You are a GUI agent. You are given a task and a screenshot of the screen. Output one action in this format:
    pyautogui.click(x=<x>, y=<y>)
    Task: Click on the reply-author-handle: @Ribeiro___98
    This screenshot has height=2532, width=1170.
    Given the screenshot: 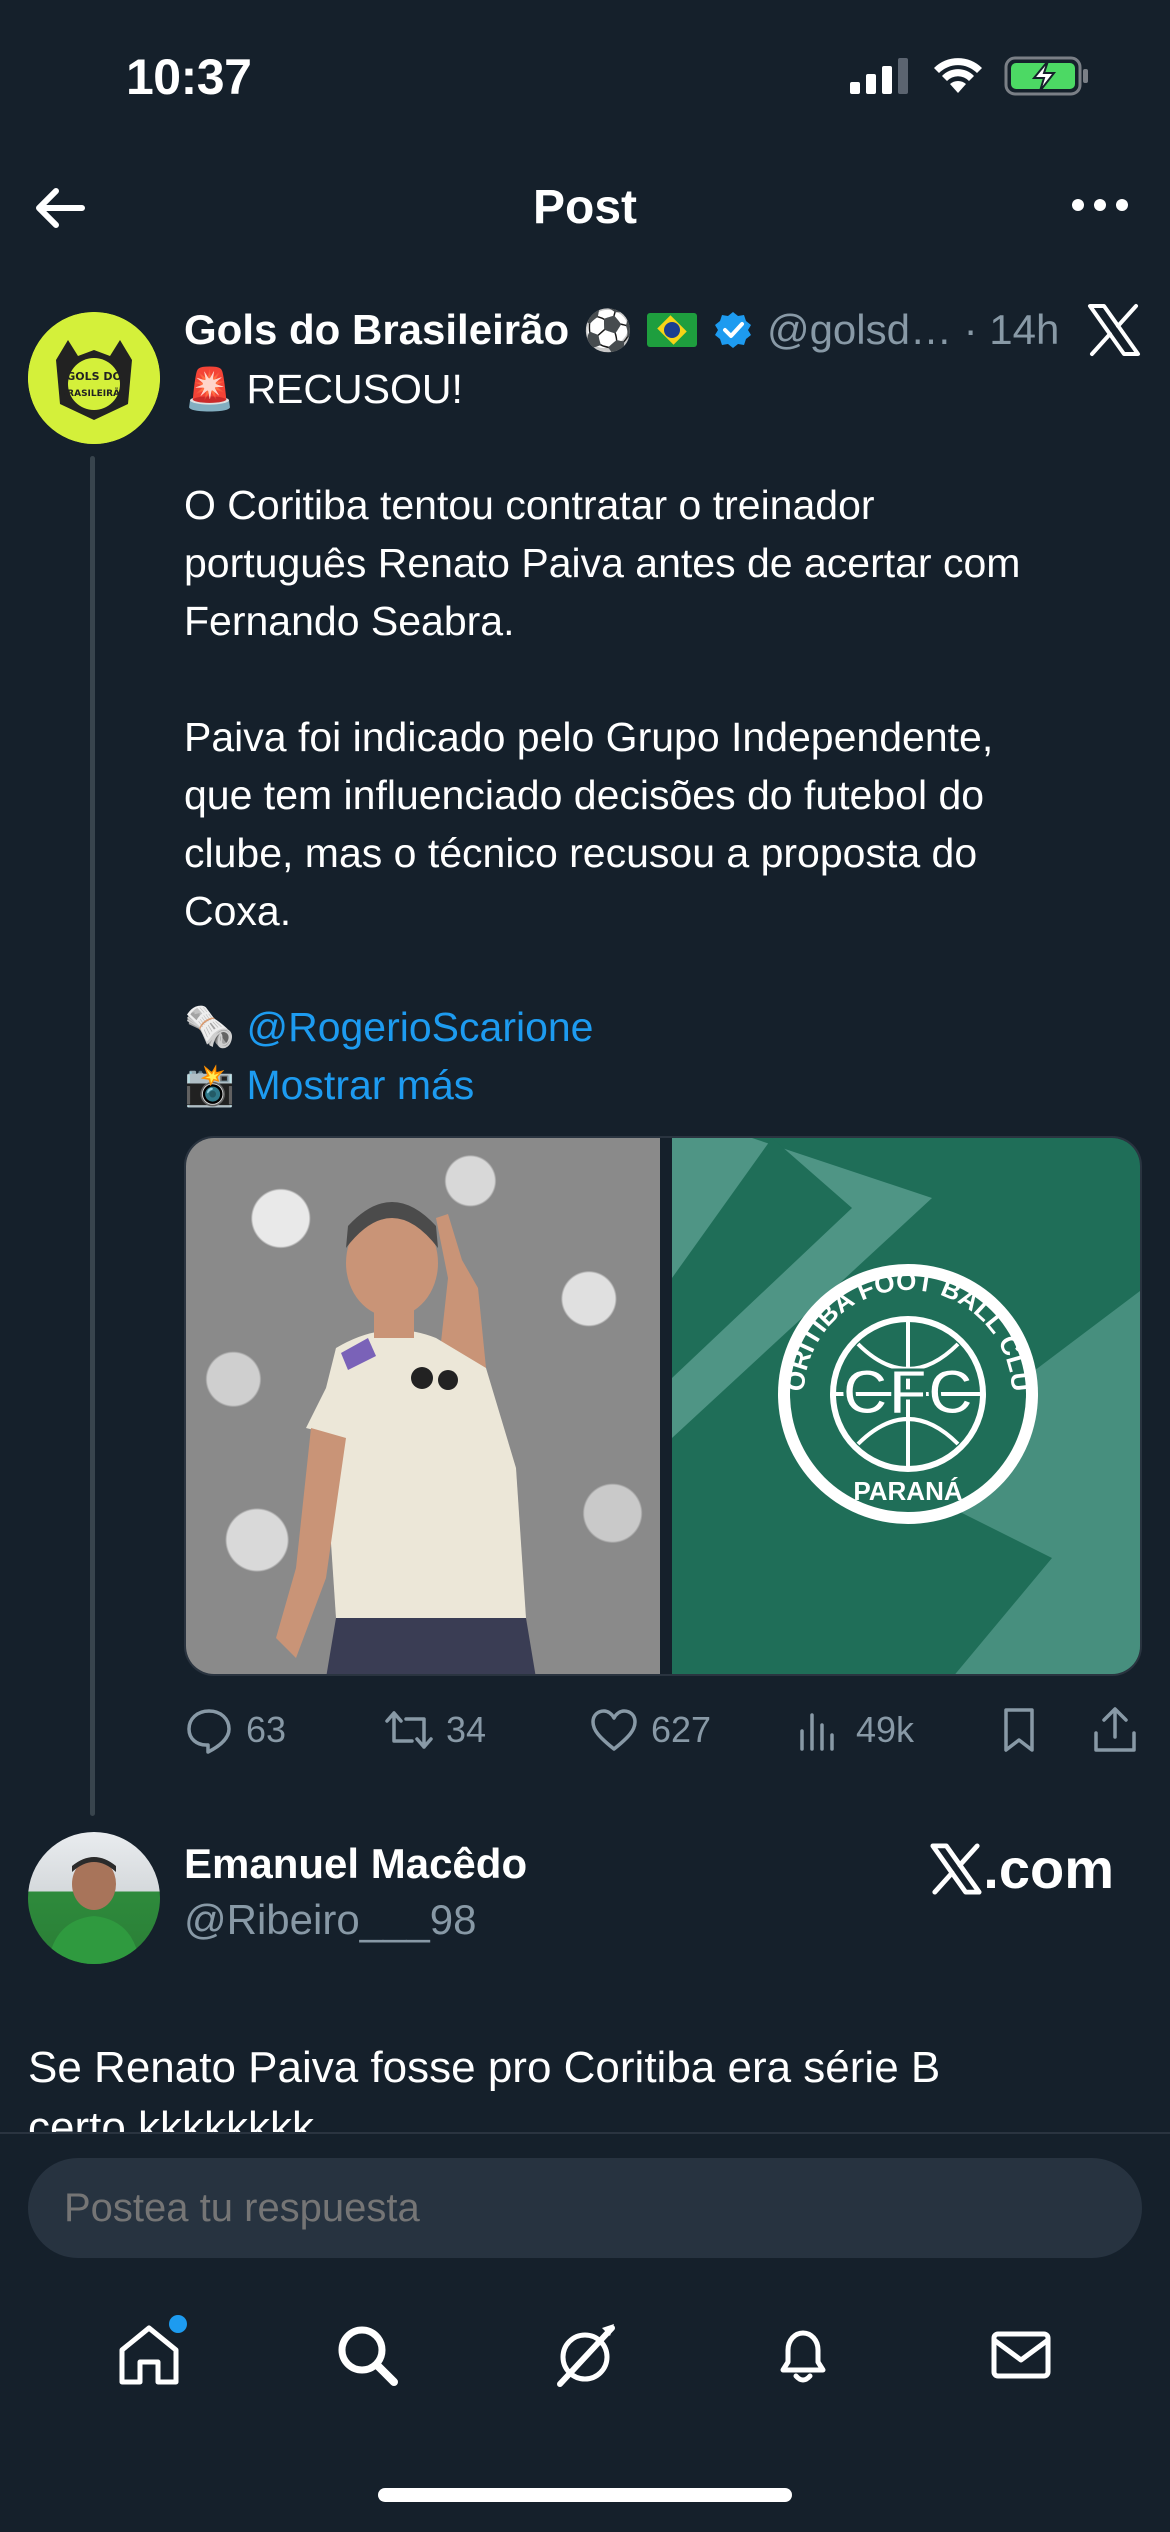 What is the action you would take?
    pyautogui.click(x=330, y=1919)
    